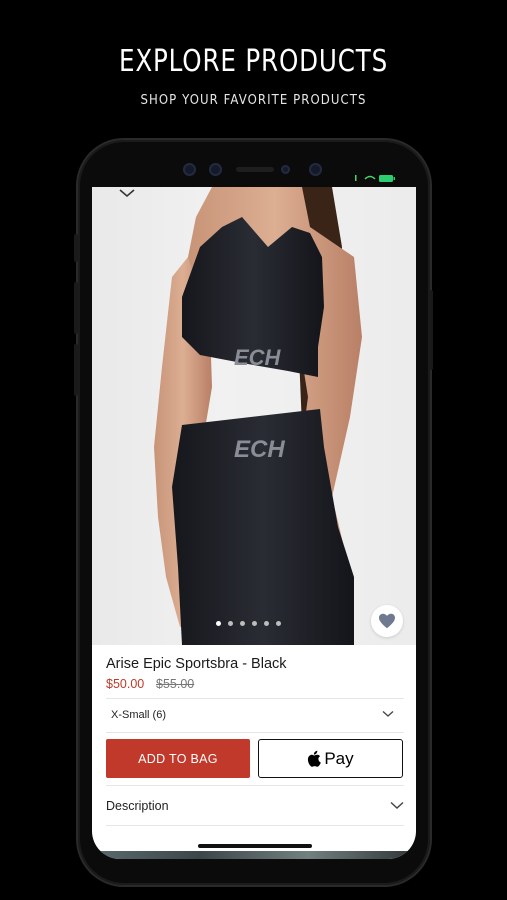 The height and width of the screenshot is (900, 507). What do you see at coordinates (370, 177) in the screenshot?
I see `wifi-icon` at bounding box center [370, 177].